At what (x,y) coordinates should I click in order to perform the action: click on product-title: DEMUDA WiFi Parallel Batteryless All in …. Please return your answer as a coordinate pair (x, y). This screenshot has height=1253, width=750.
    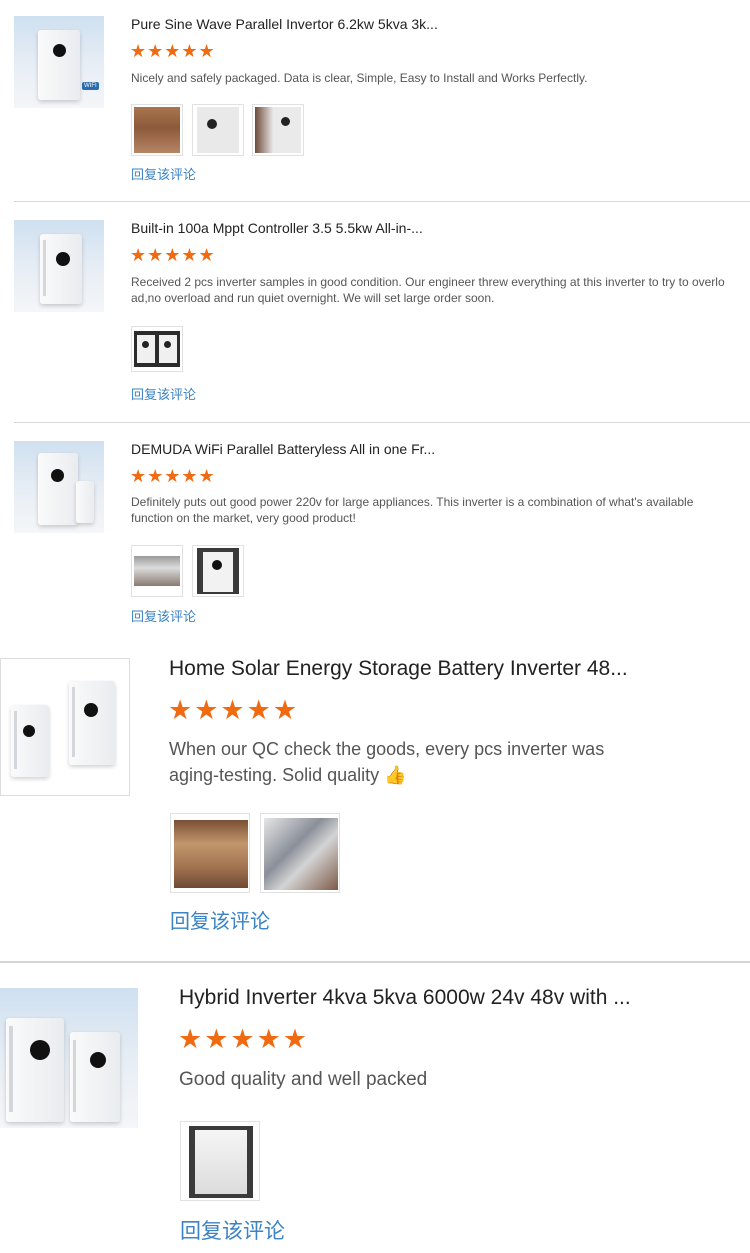
    Looking at the image, I should click on (291, 449).